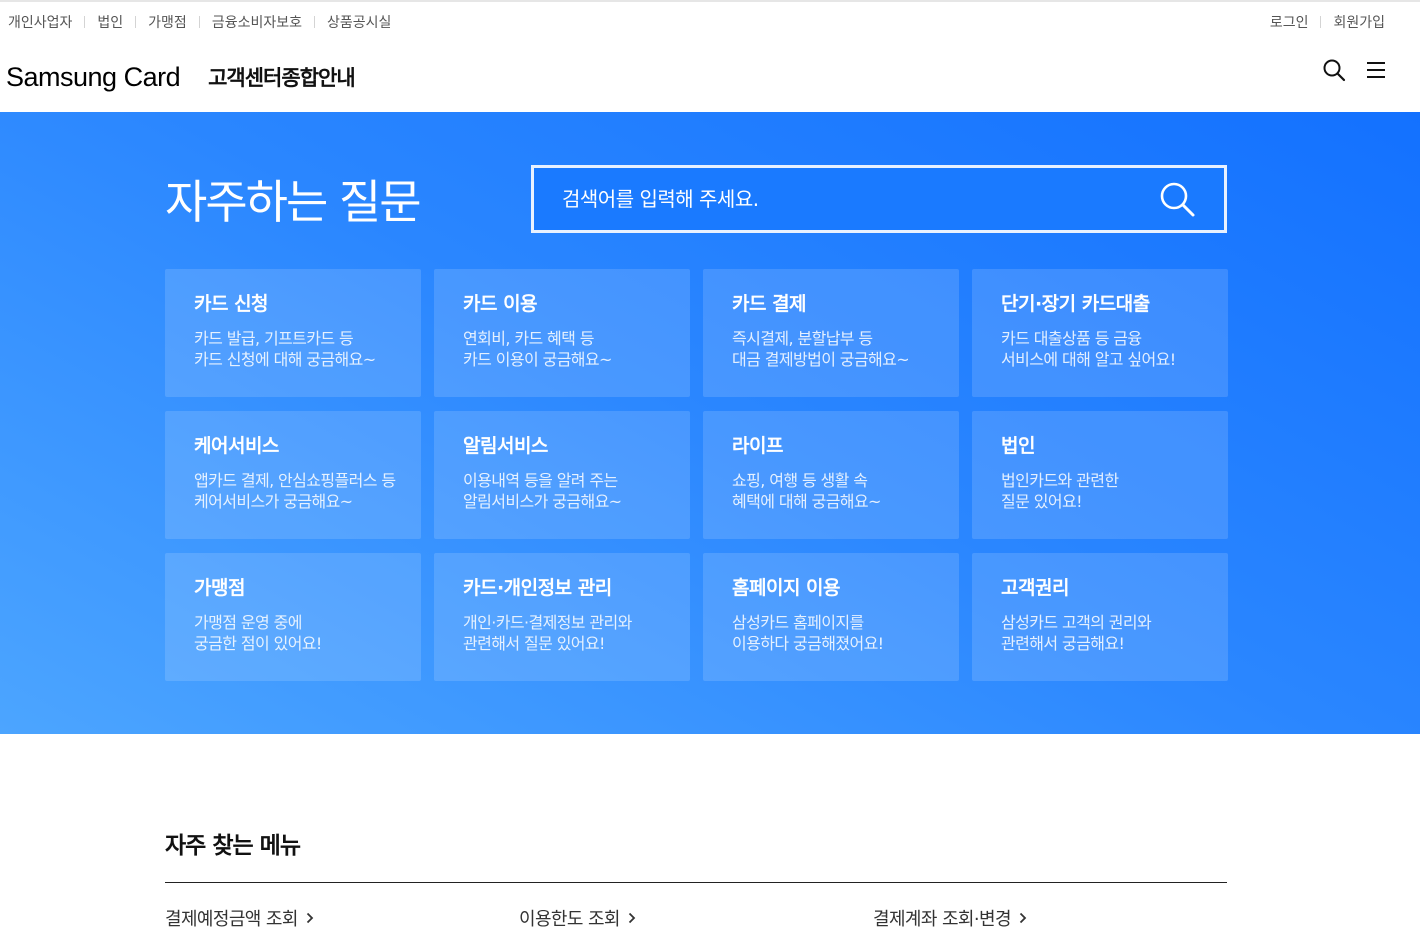  What do you see at coordinates (696, 882) in the screenshot?
I see `section-divider` at bounding box center [696, 882].